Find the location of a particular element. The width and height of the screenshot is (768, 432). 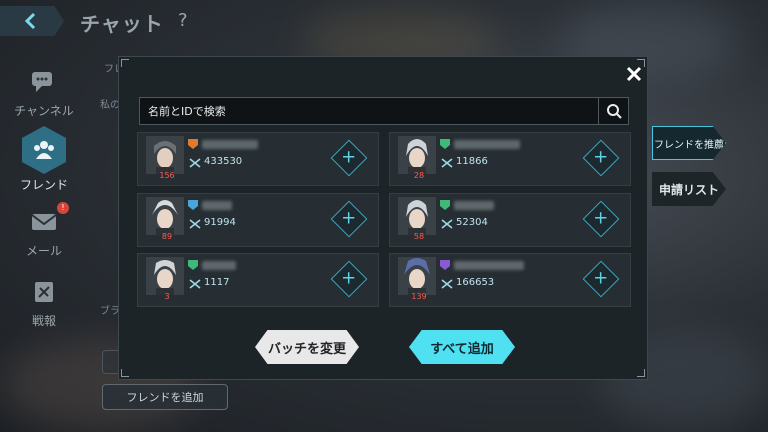

power-value: 91994 is located at coordinates (220, 222).